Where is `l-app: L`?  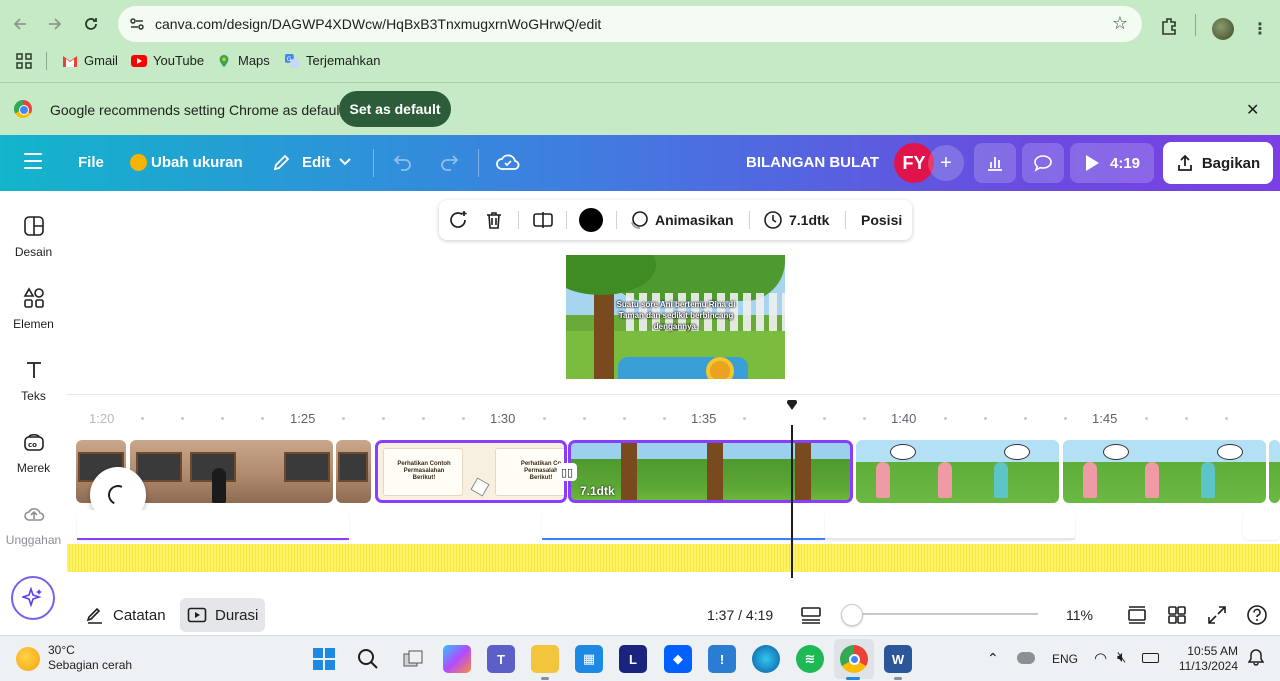
l-app: L is located at coordinates (633, 659).